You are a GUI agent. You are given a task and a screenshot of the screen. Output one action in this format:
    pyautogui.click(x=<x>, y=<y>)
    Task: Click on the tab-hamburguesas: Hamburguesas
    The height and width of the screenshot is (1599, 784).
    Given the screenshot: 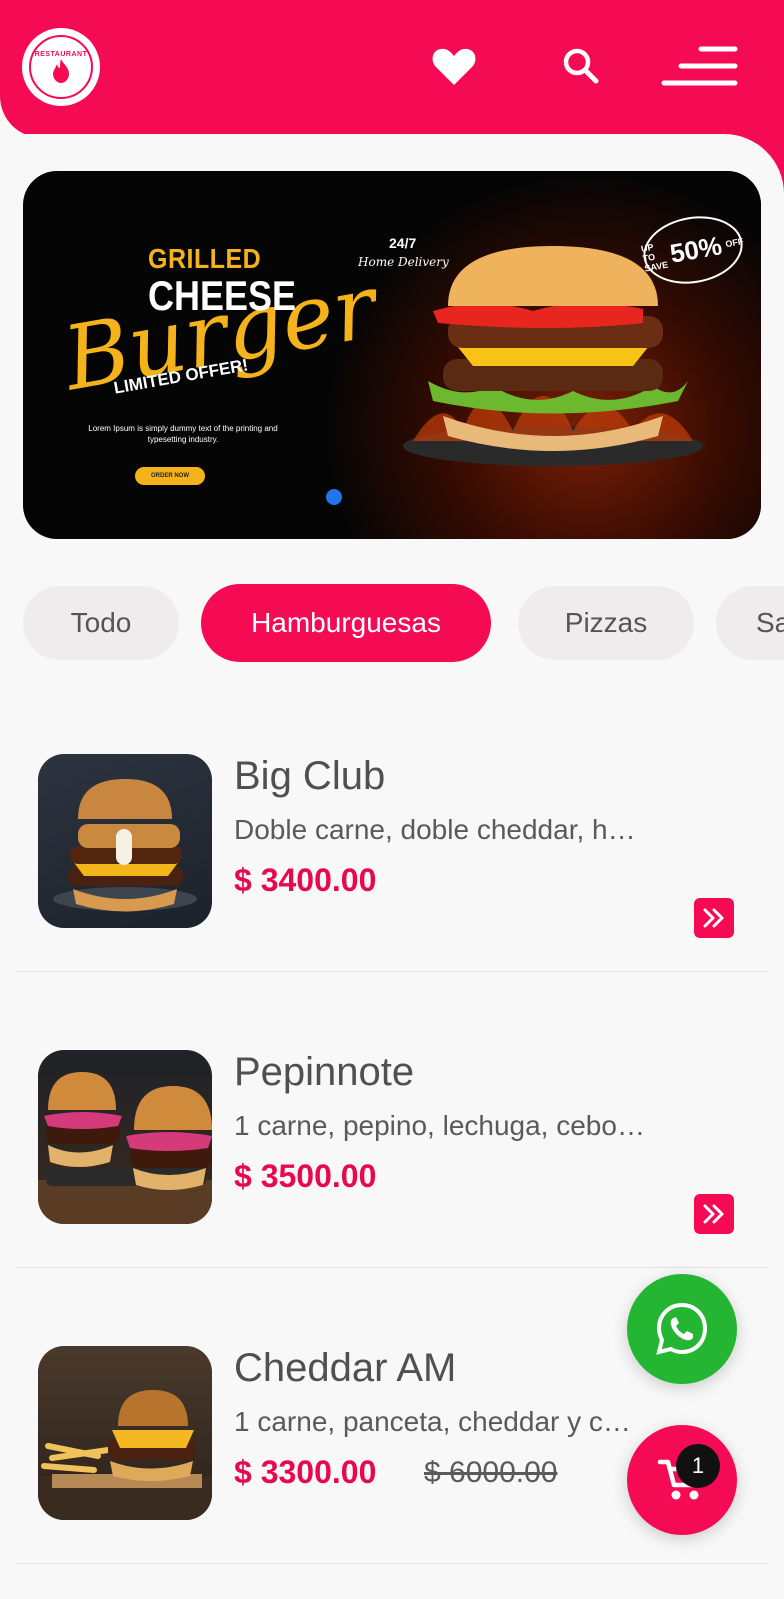 What is the action you would take?
    pyautogui.click(x=346, y=623)
    